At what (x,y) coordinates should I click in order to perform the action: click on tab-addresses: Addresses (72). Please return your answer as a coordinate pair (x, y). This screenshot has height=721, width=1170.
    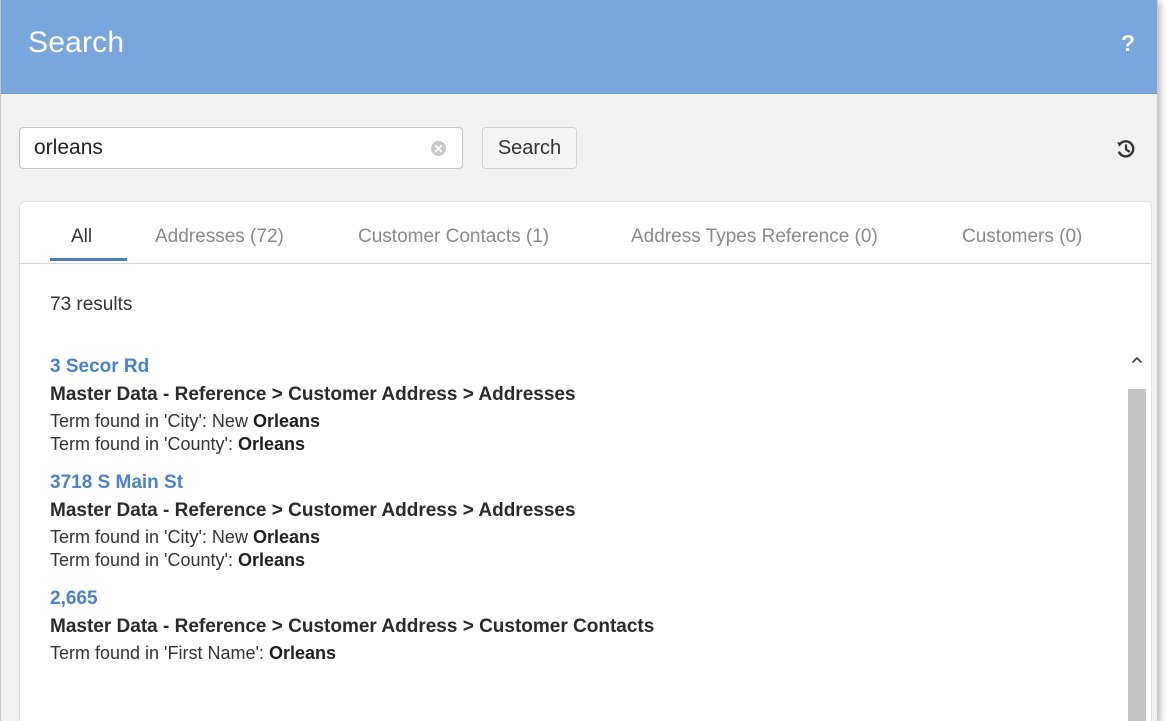
    Looking at the image, I should click on (219, 237).